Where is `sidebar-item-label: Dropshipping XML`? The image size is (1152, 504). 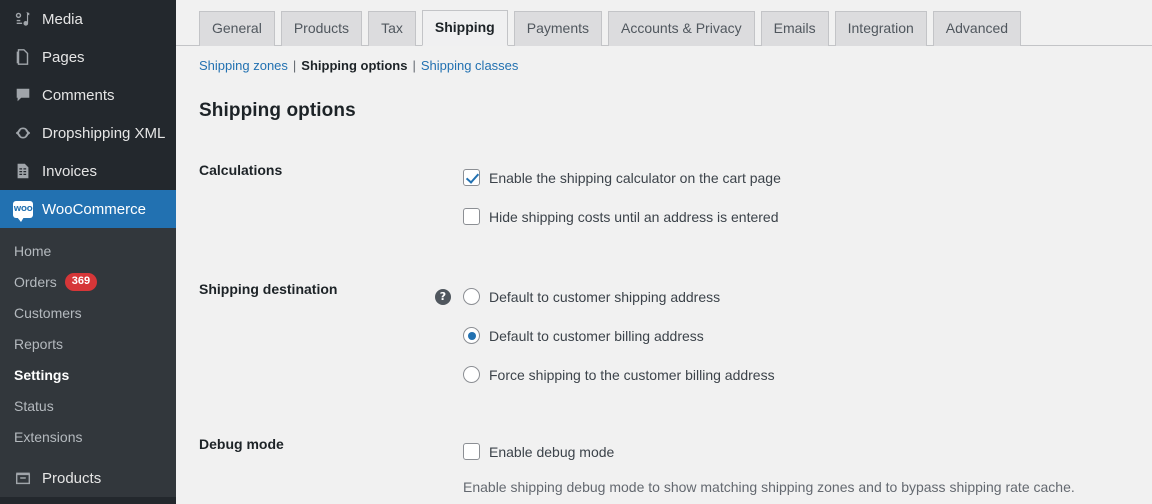 sidebar-item-label: Dropshipping XML is located at coordinates (104, 133).